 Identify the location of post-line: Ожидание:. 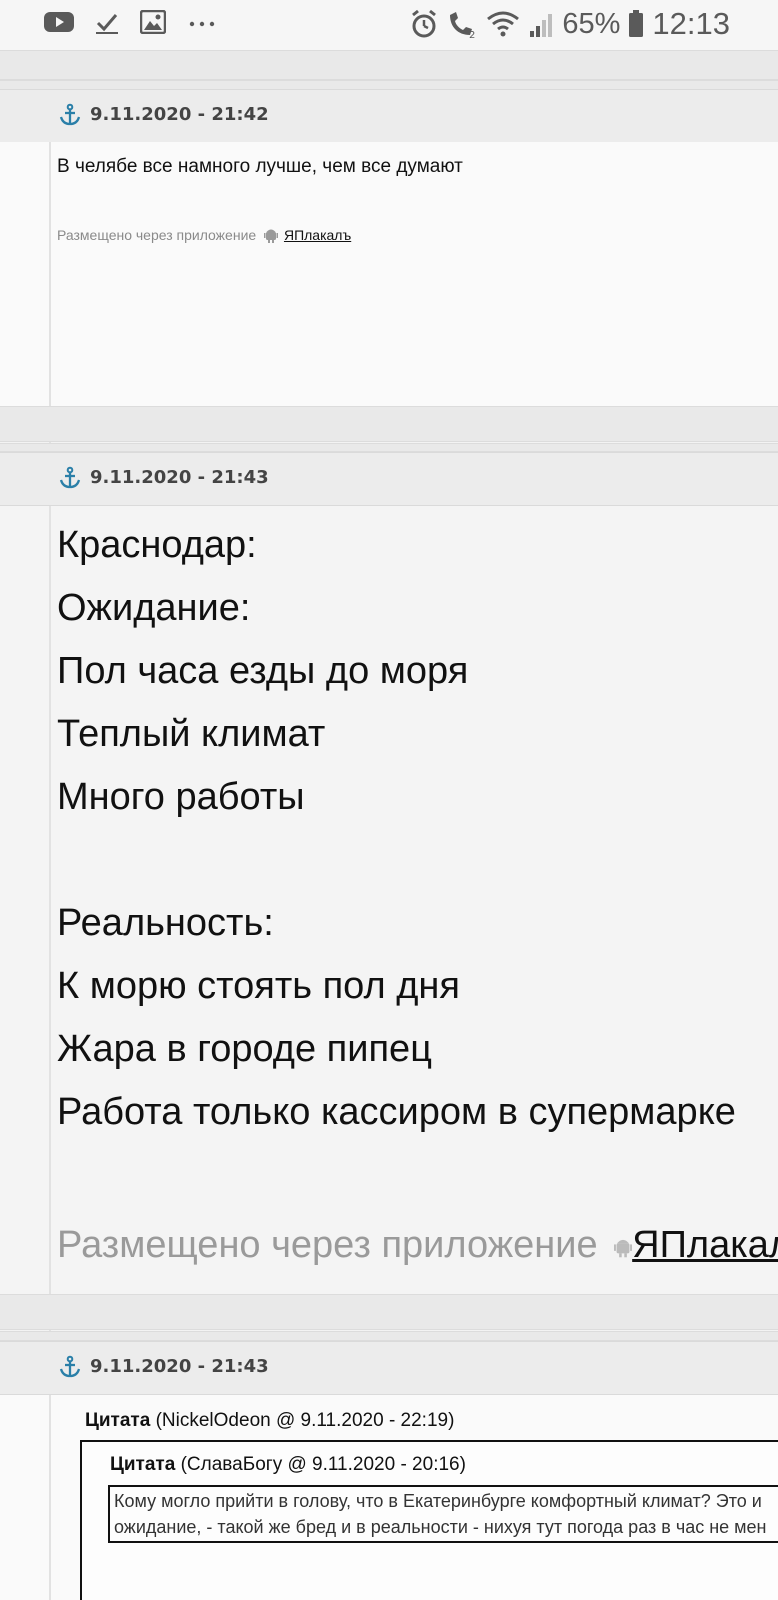
(154, 608).